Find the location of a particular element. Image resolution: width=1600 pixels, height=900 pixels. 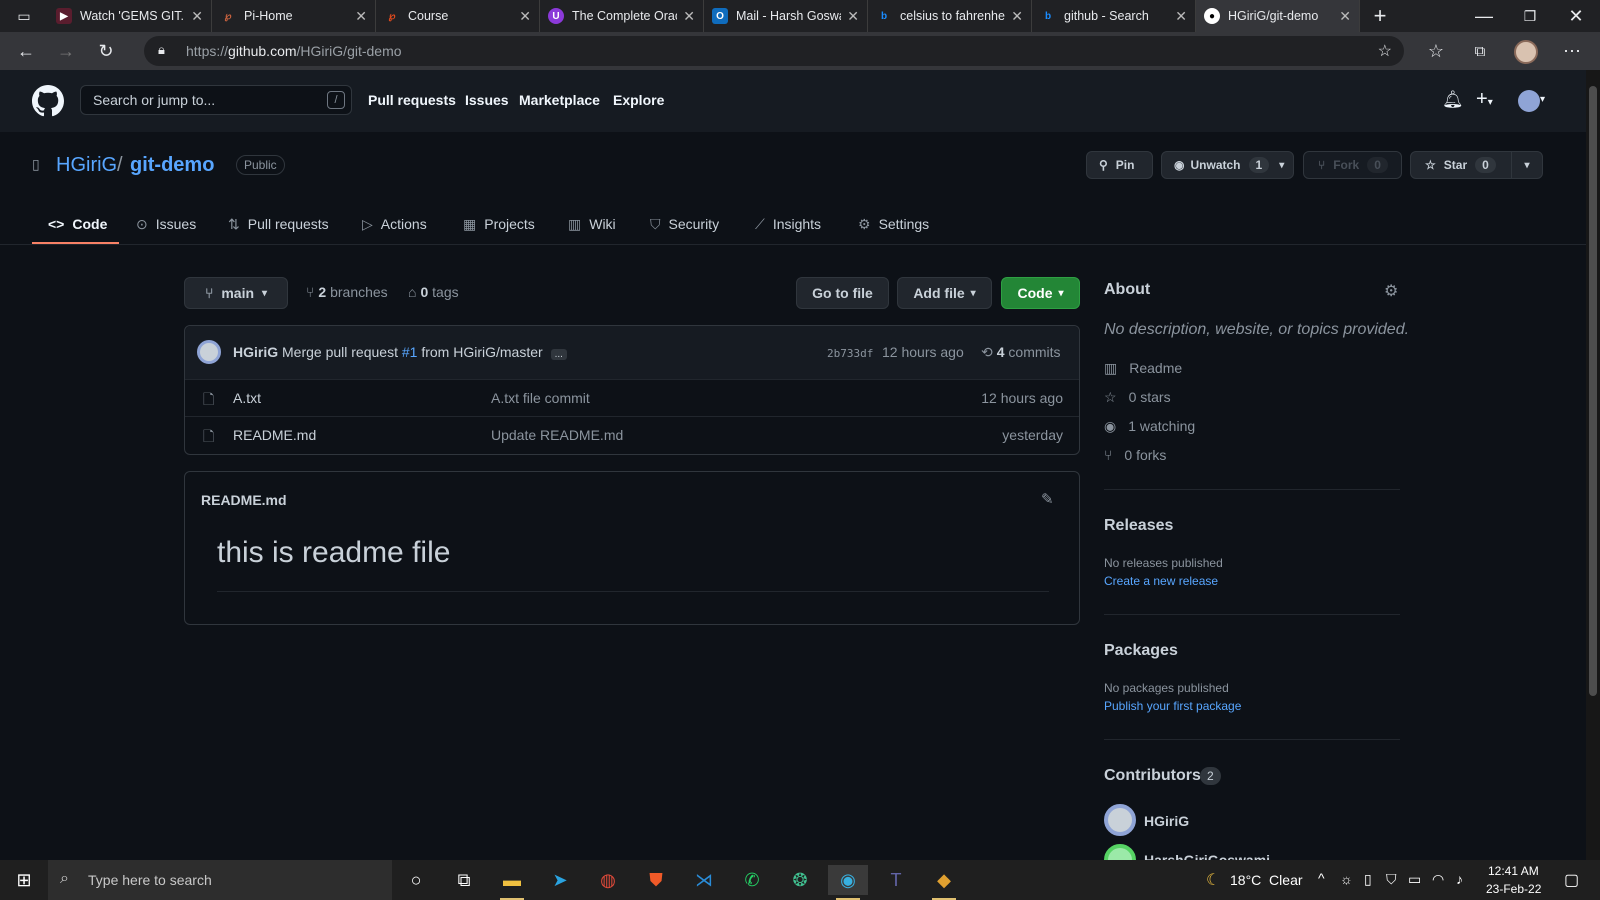

pull-request-link: #1 is located at coordinates (410, 352).